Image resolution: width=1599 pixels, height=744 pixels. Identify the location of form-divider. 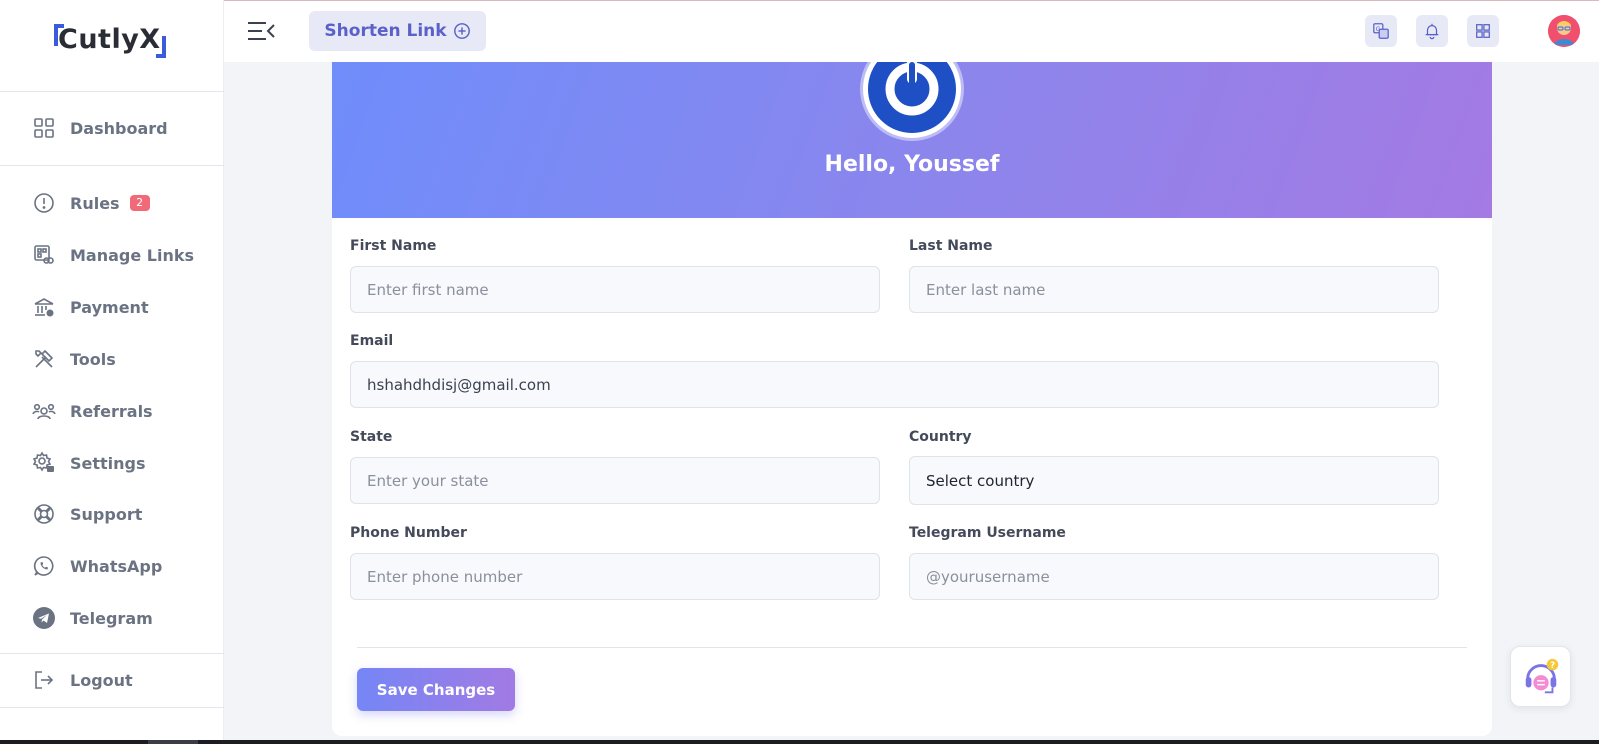
(912, 647).